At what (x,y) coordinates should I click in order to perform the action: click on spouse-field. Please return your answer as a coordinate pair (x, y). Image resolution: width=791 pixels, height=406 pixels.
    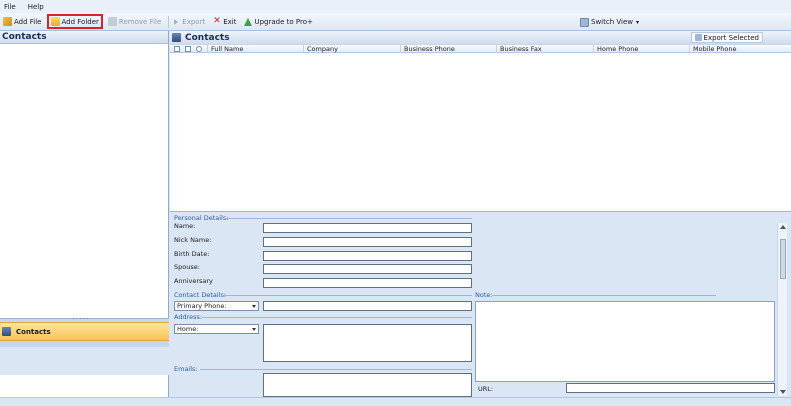
    Looking at the image, I should click on (367, 269).